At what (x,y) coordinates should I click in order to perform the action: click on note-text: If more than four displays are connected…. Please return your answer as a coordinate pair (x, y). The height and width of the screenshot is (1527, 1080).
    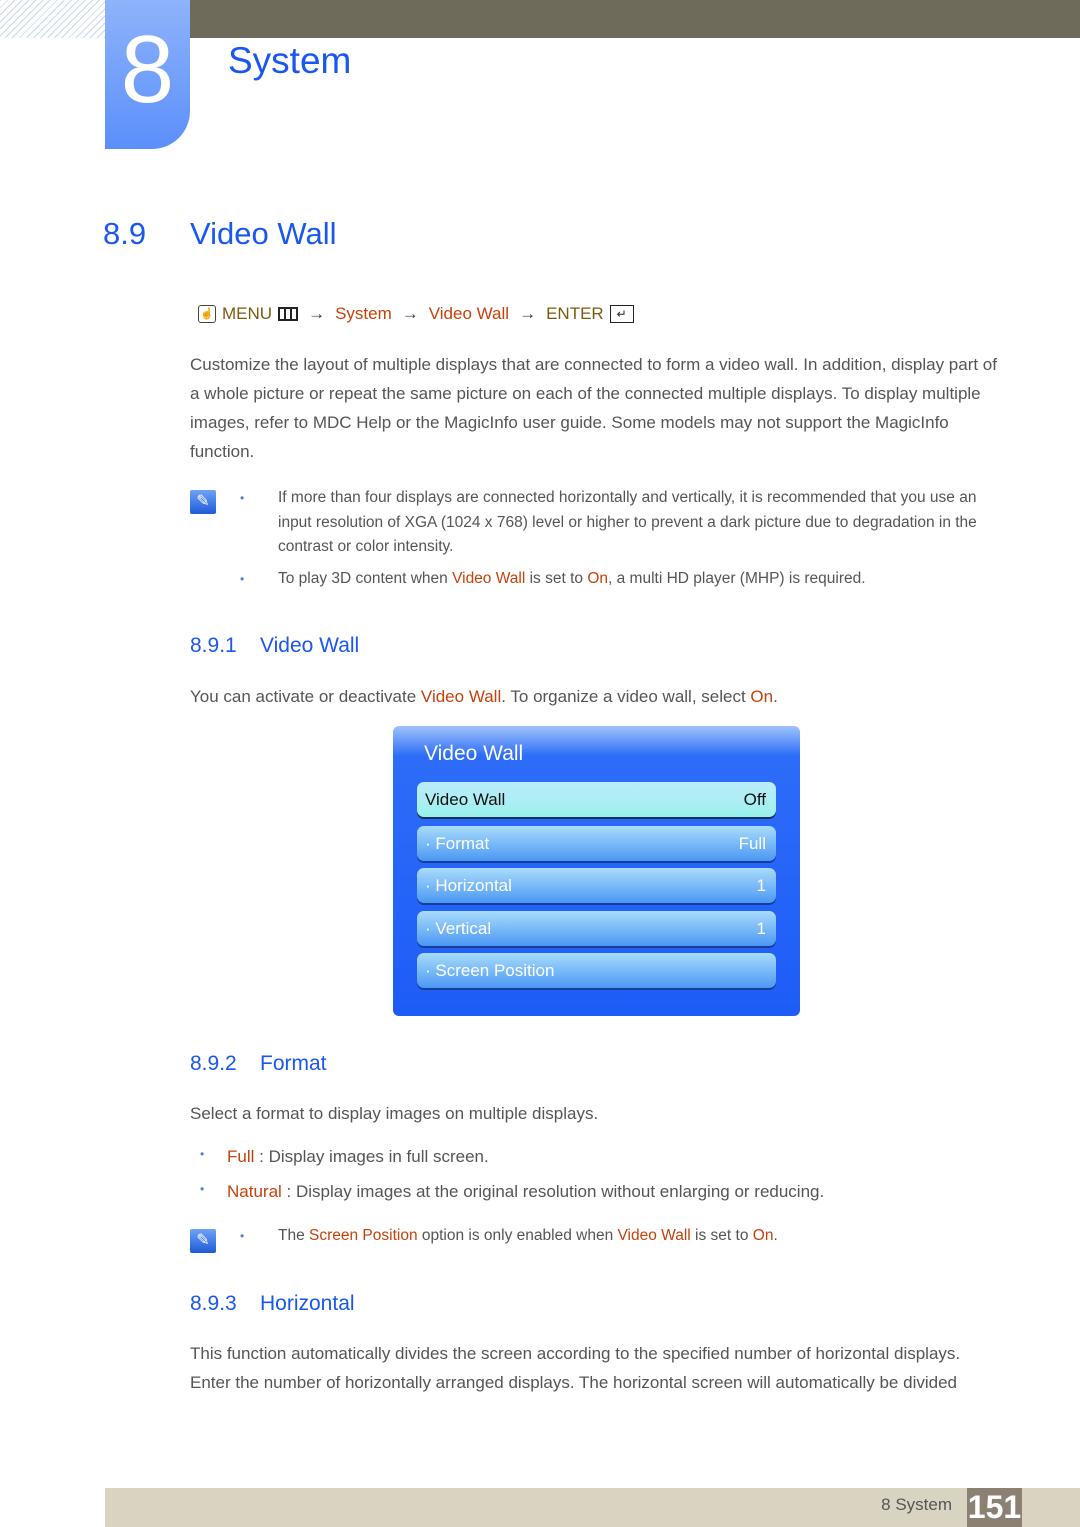
    Looking at the image, I should click on (627, 522).